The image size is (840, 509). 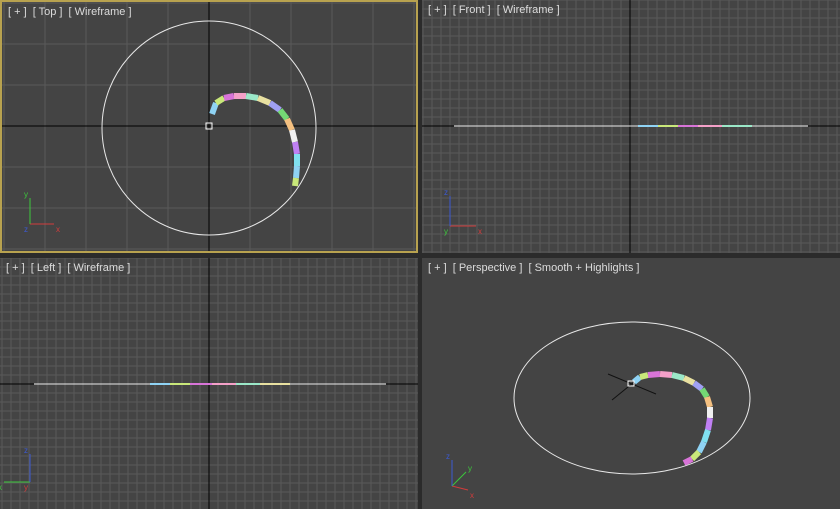 I want to click on viewport-top-label: [ + ] [ Top ] [ Wireframe ], so click(x=71, y=12).